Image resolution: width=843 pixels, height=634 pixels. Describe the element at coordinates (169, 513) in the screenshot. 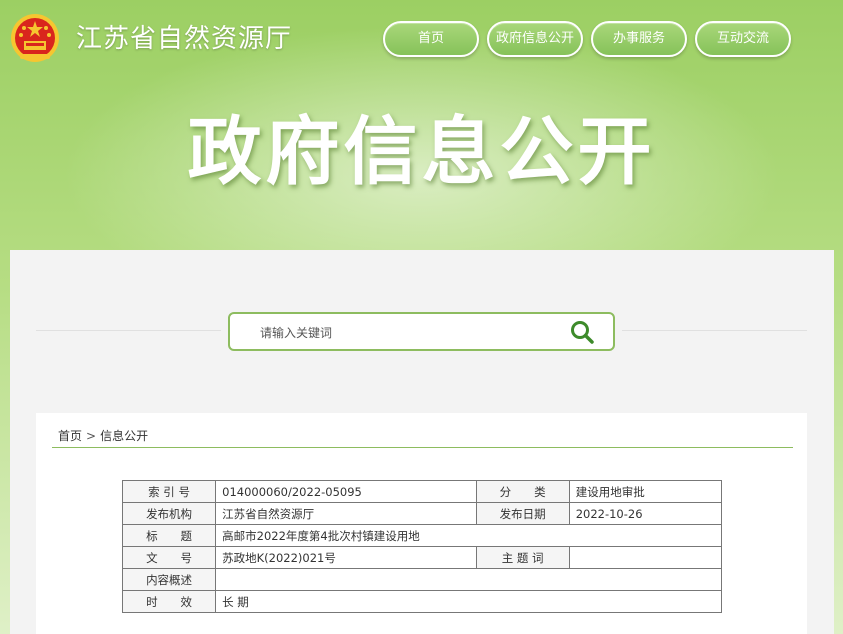

I see `publisher-label: 发布机构` at that location.